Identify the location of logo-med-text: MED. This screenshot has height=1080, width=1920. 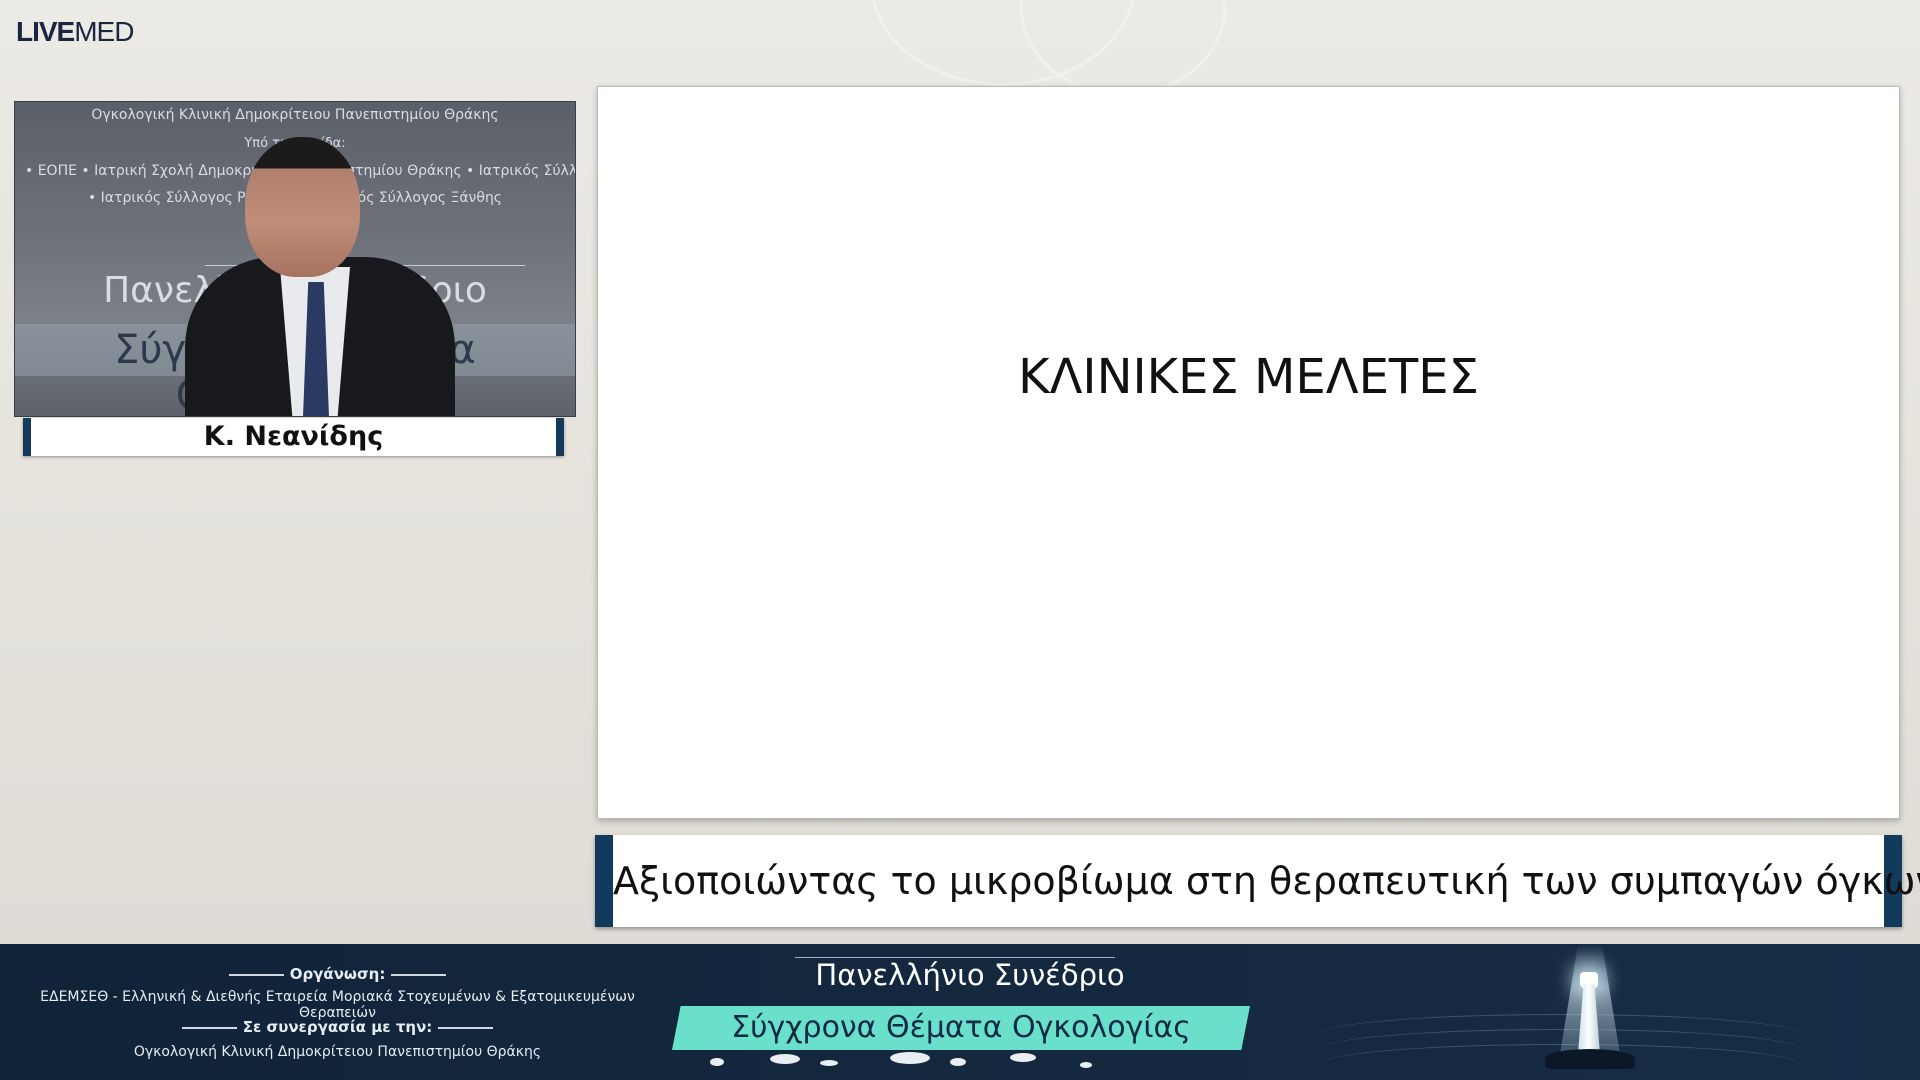
(104, 31).